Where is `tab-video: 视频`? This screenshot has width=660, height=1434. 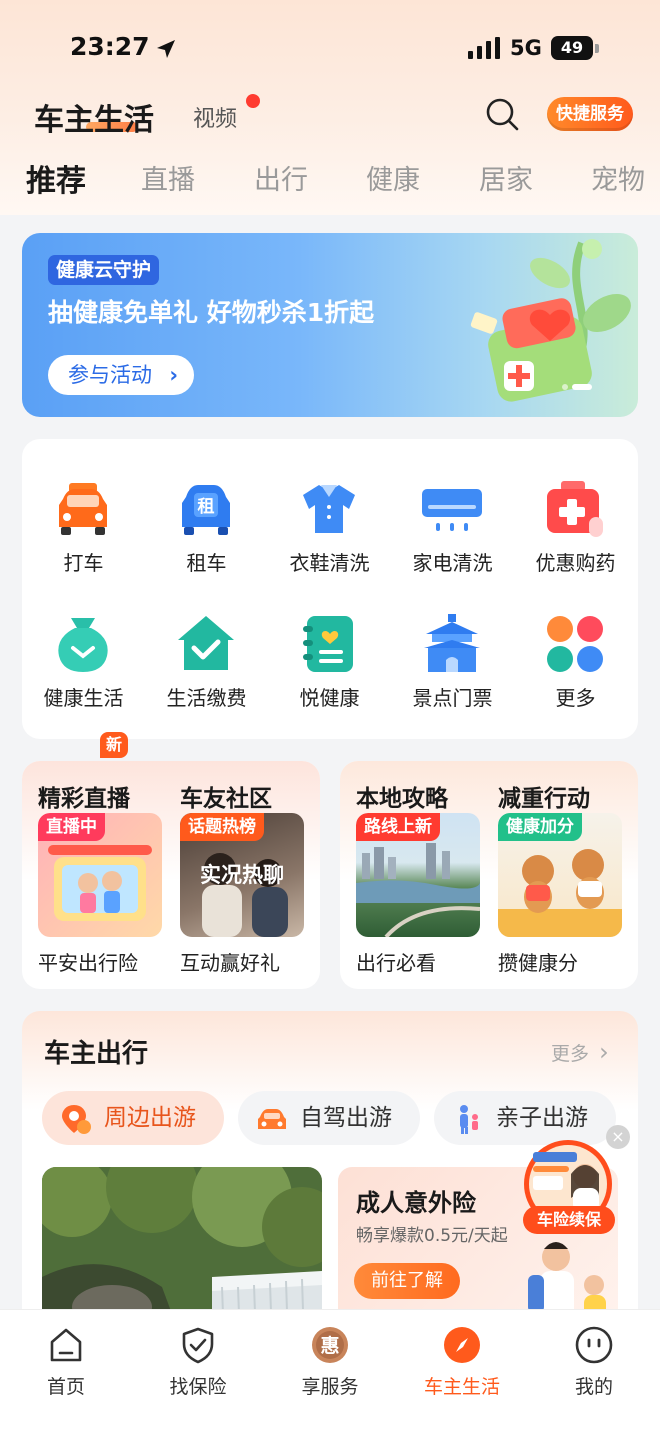 tab-video: 视频 is located at coordinates (215, 117).